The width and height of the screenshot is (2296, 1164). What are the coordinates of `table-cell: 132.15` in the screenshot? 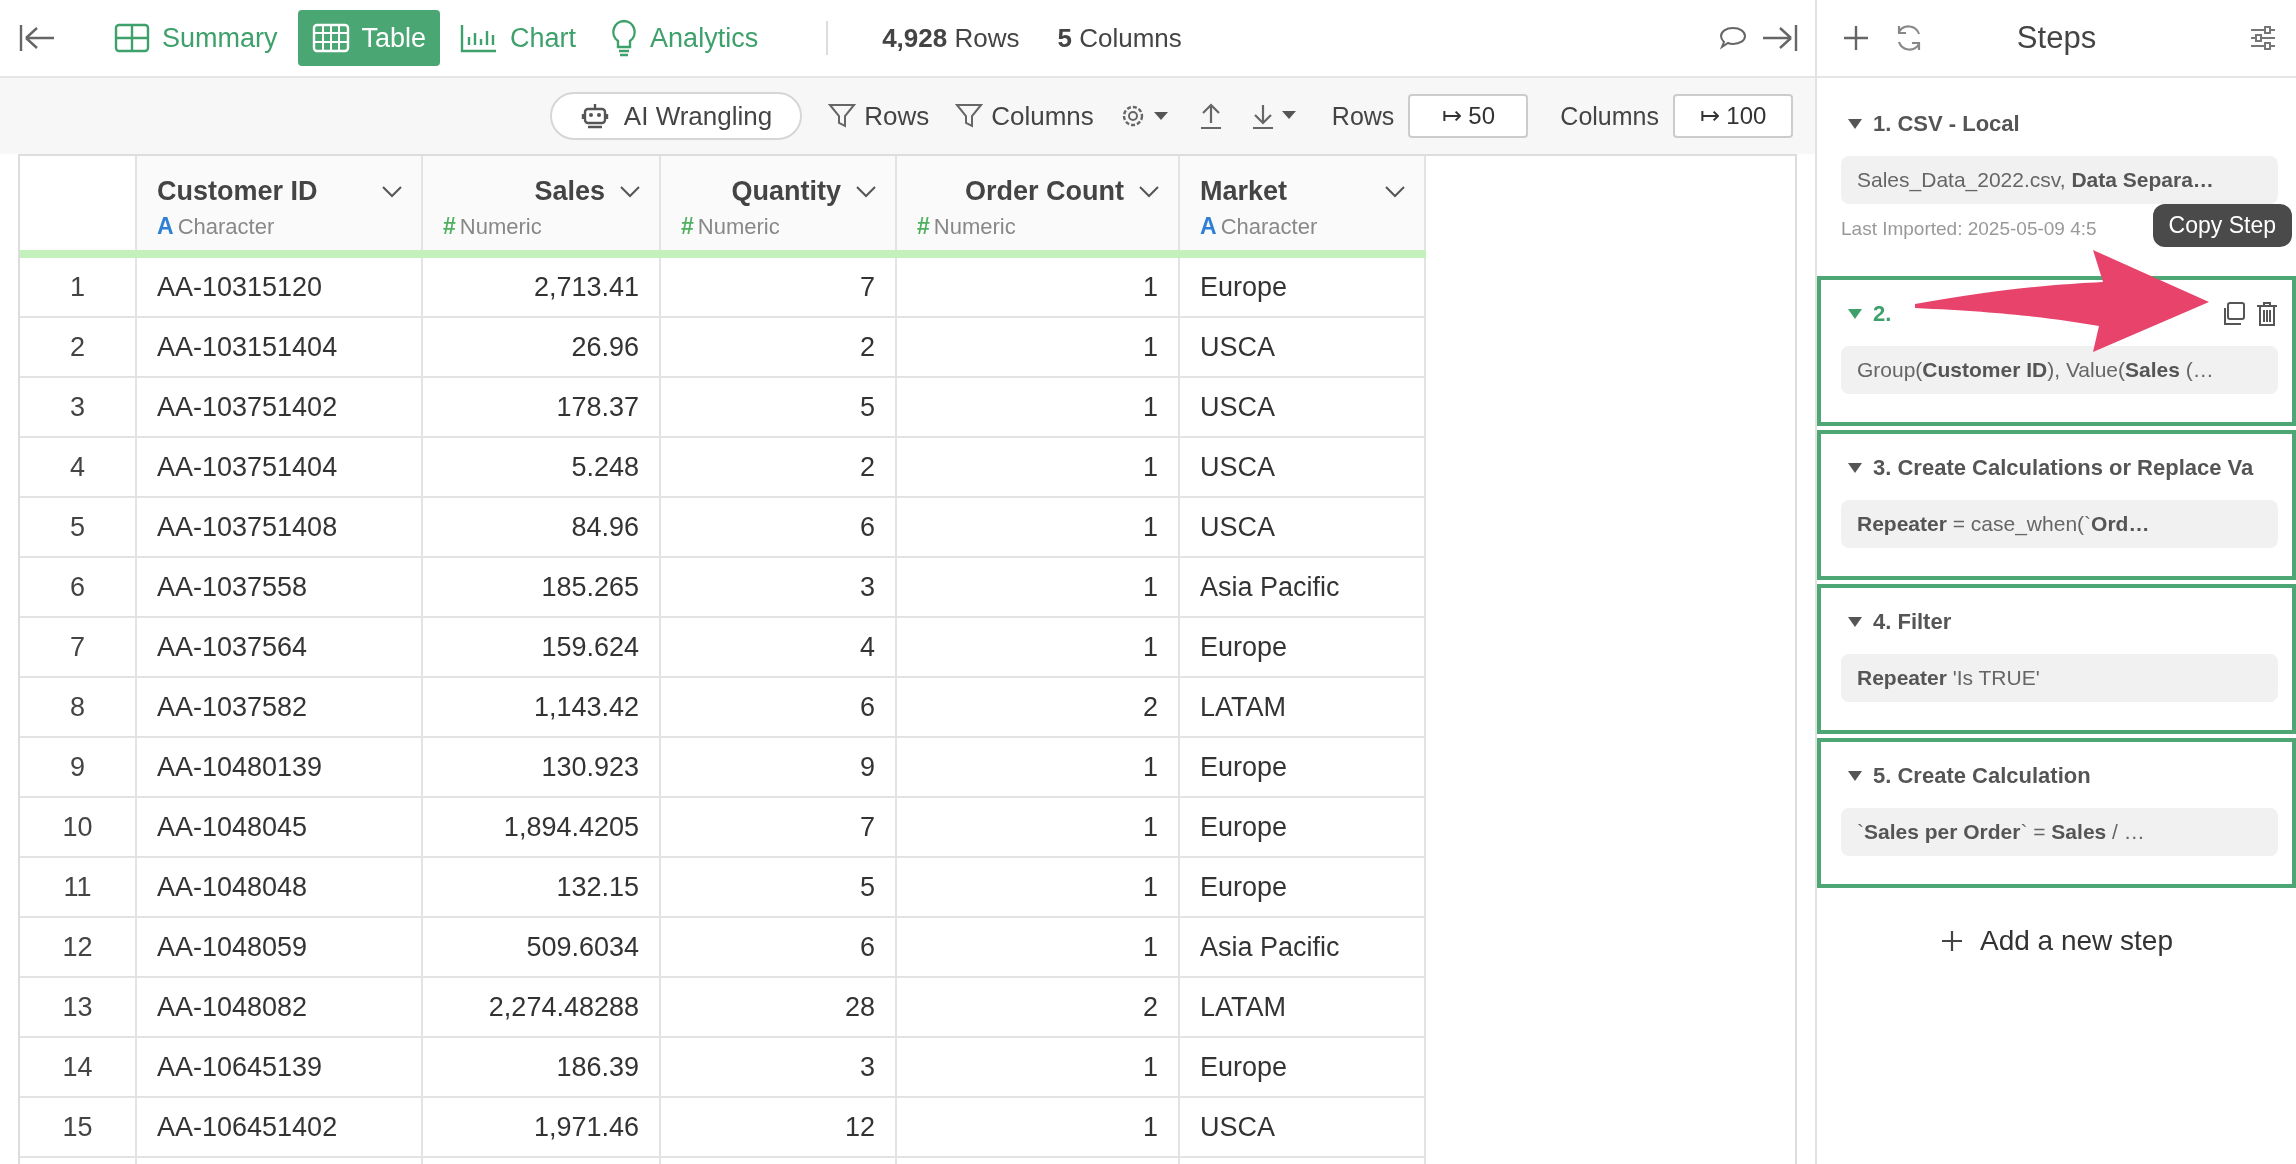 It's located at (597, 886).